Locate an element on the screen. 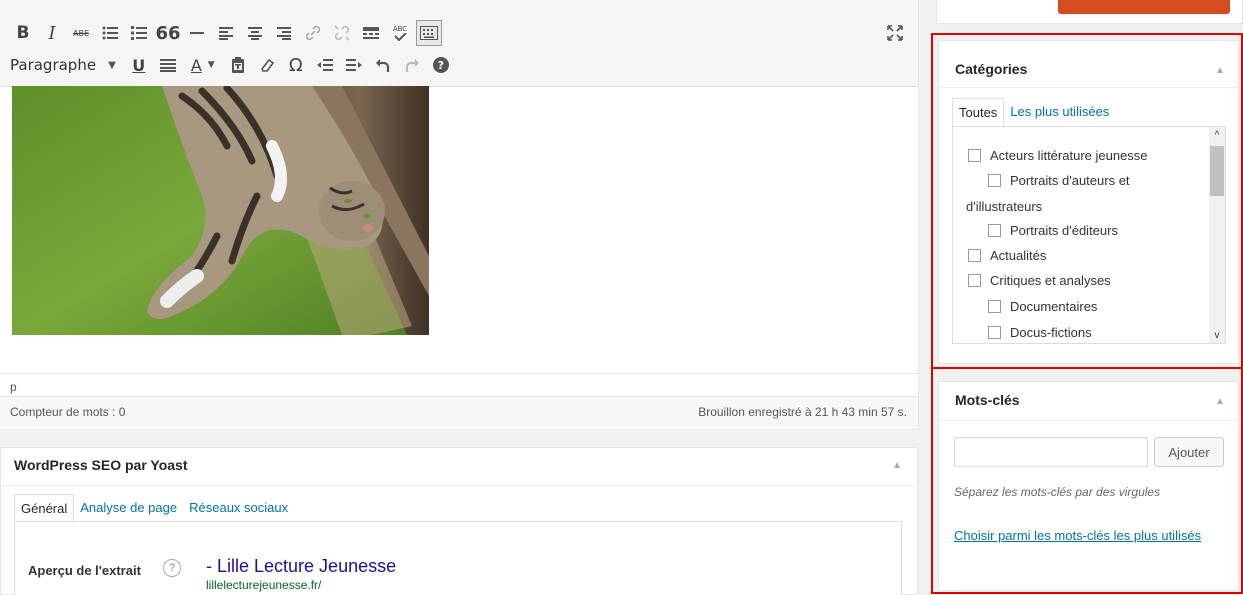 This screenshot has width=1243, height=595. help-icon: ? is located at coordinates (172, 568).